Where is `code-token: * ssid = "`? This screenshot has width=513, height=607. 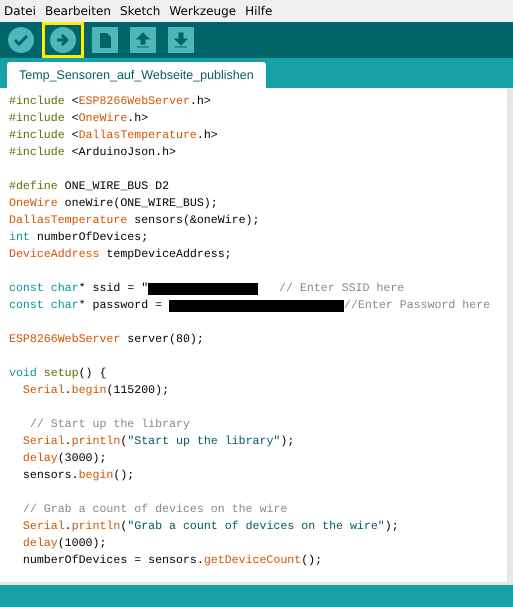
code-token: * ssid = " is located at coordinates (113, 289).